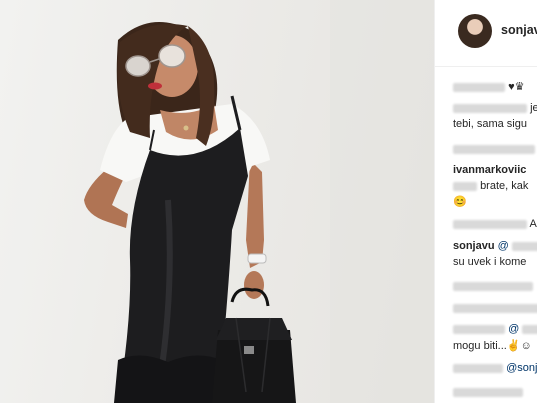  What do you see at coordinates (489, 170) in the screenshot?
I see `comment-username: ivanmarkoviic` at bounding box center [489, 170].